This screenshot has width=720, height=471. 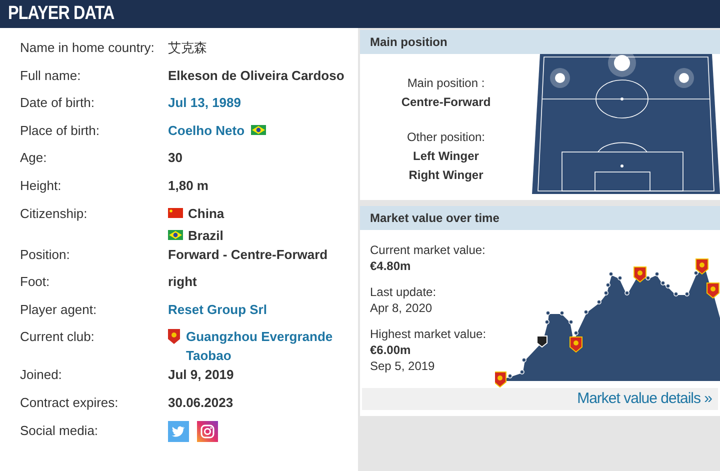 I want to click on country-name: Brazil, so click(x=206, y=235).